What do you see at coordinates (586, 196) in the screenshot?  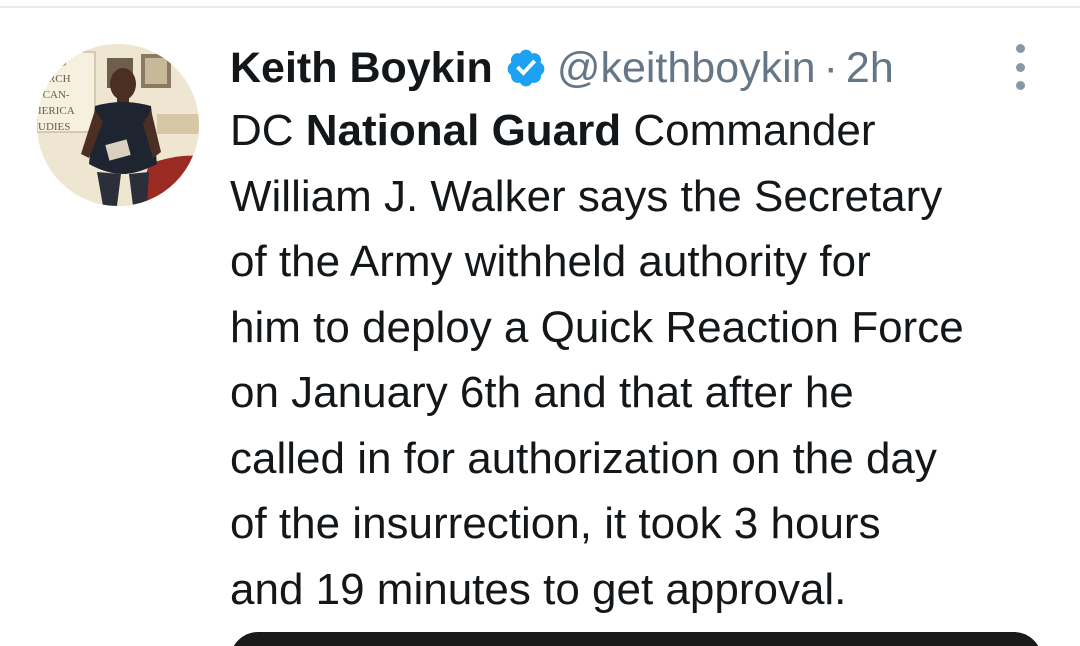 I see `tweet-line-2: William J. Walker says the Secretary` at bounding box center [586, 196].